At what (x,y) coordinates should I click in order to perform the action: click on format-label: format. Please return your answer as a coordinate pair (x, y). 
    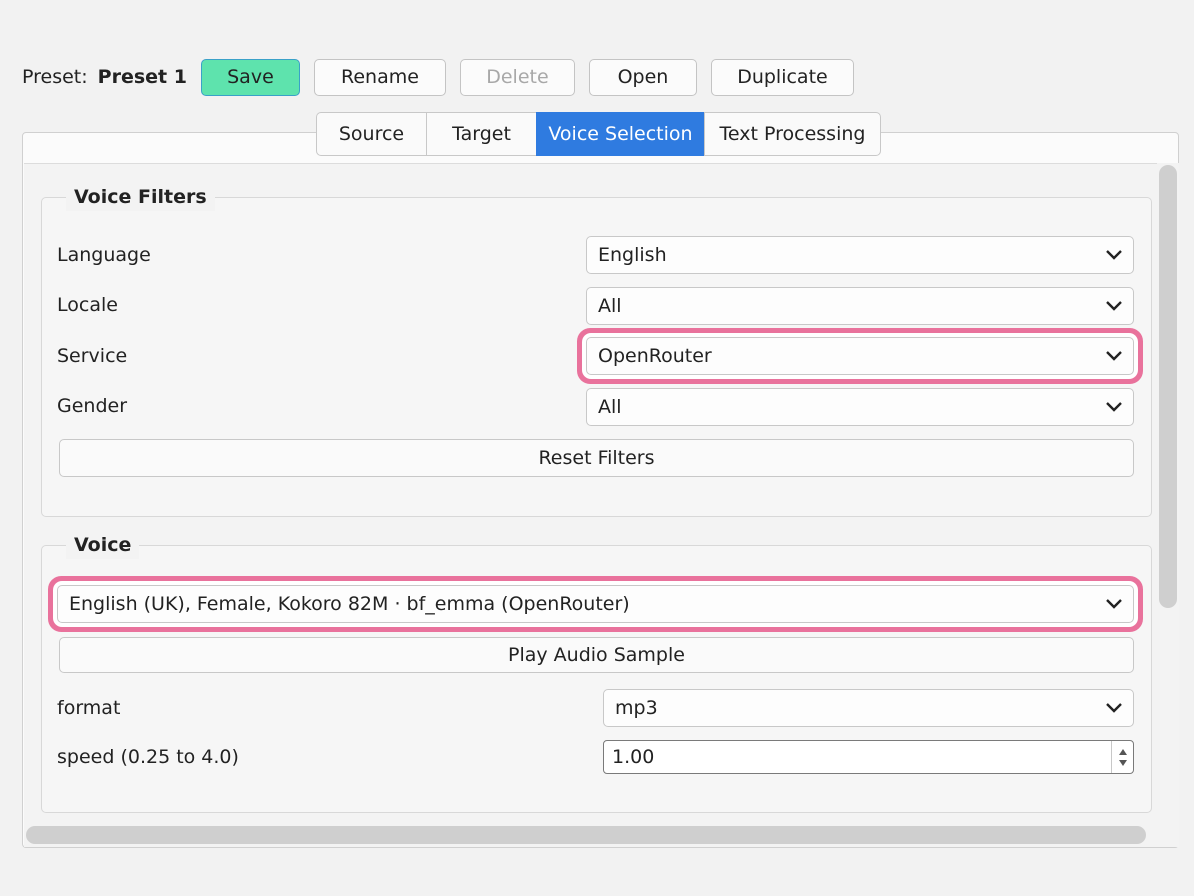
    Looking at the image, I should click on (89, 708).